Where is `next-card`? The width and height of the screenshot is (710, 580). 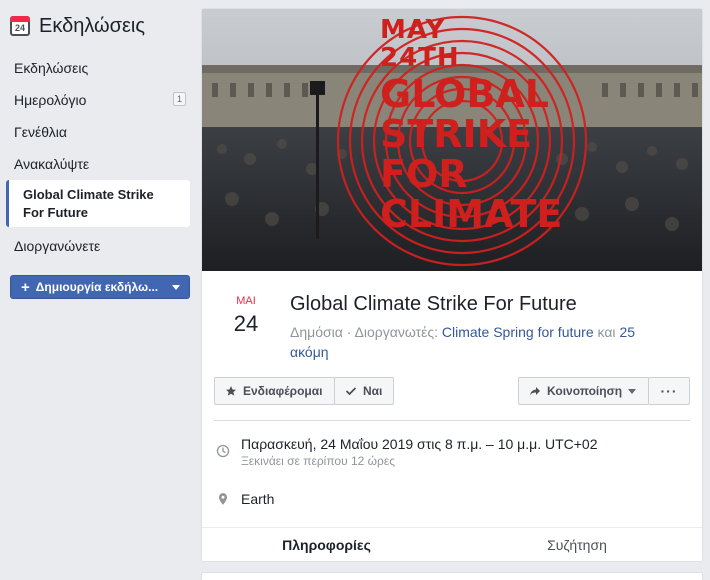
next-card is located at coordinates (452, 576).